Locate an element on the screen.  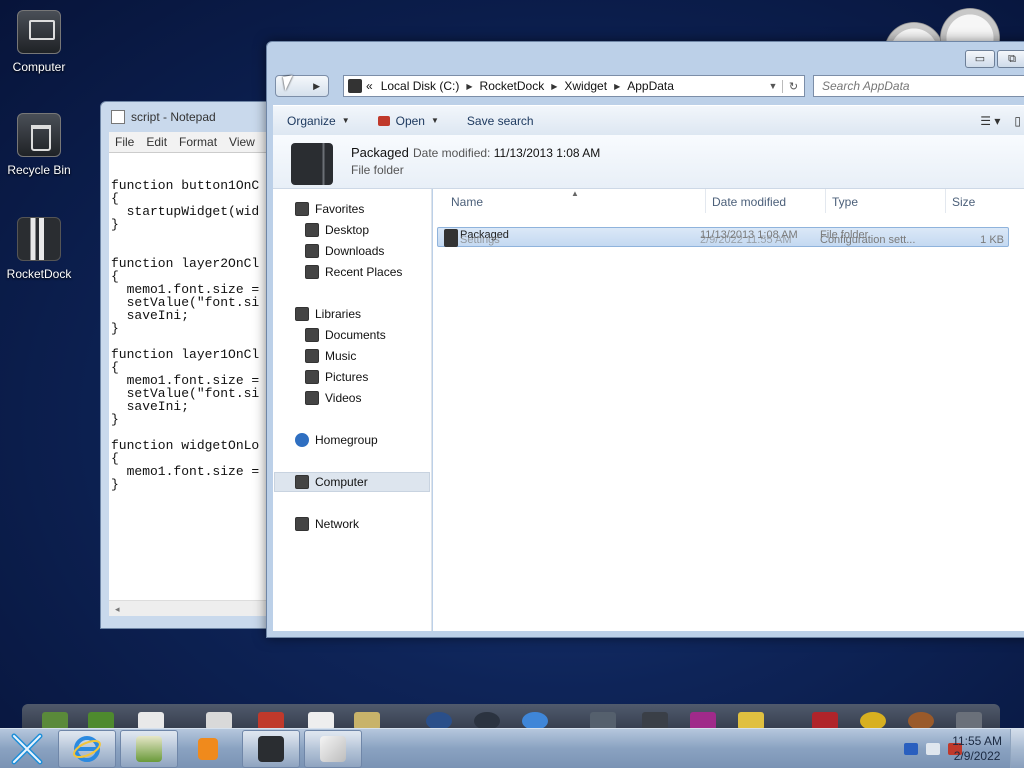
taskbar-internet-explorer is located at coordinates (87, 749).